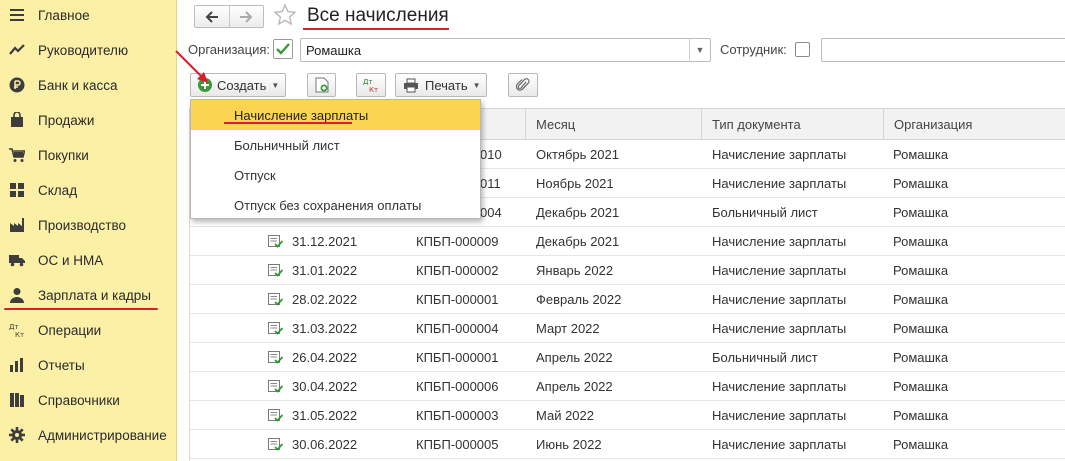 This screenshot has height=461, width=1065. Describe the element at coordinates (88, 85) in the screenshot. I see `sidebar-item-bank: Банк и касса` at that location.